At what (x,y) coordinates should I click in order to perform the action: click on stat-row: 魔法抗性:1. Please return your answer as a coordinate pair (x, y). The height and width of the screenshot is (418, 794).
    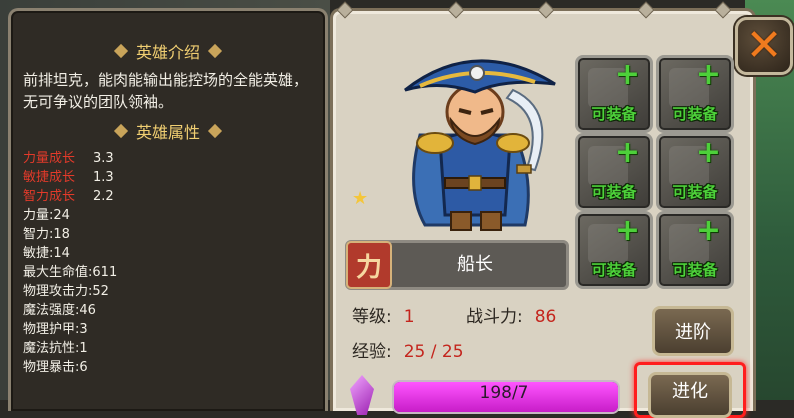
    Looking at the image, I should click on (55, 348).